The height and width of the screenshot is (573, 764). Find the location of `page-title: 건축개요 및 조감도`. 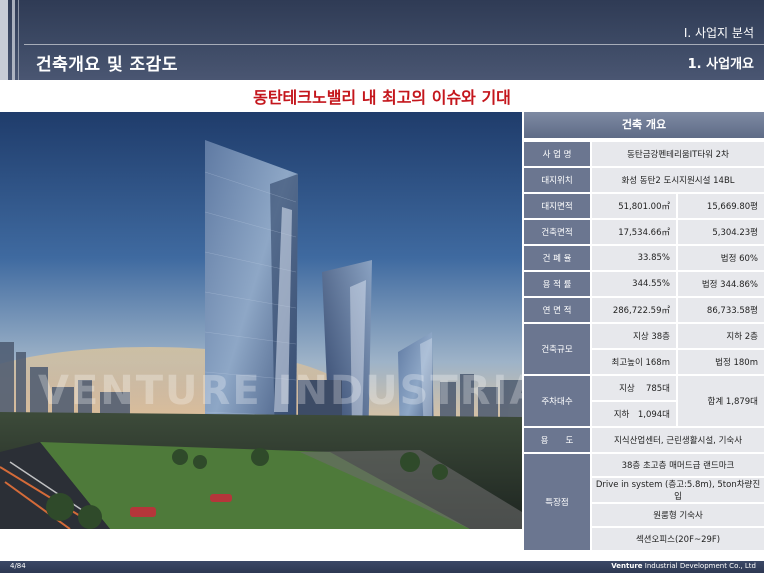

page-title: 건축개요 및 조감도 is located at coordinates (107, 65).